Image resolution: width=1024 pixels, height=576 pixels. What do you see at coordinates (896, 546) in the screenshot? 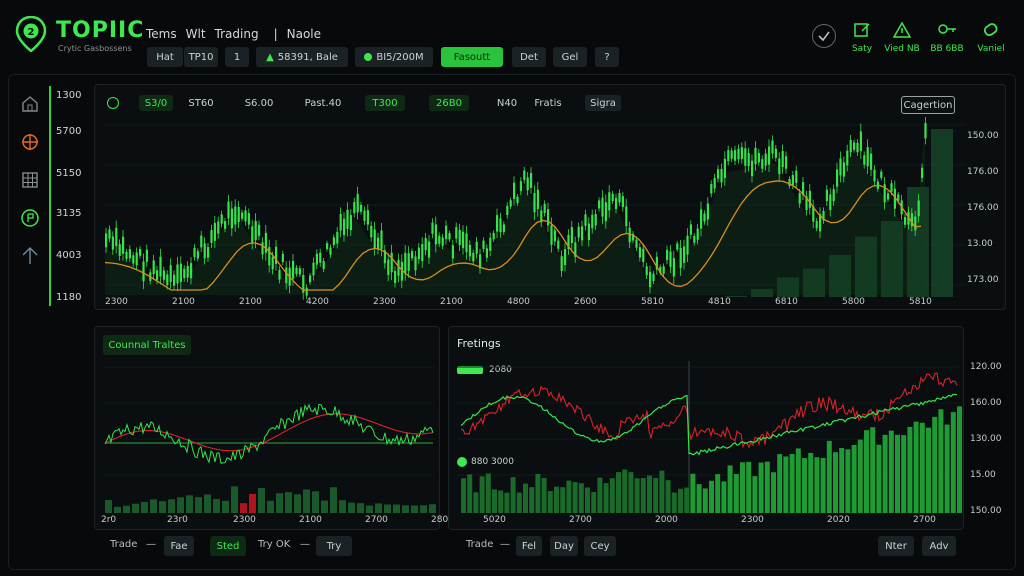
I see `footer-nter-button: Nter` at bounding box center [896, 546].